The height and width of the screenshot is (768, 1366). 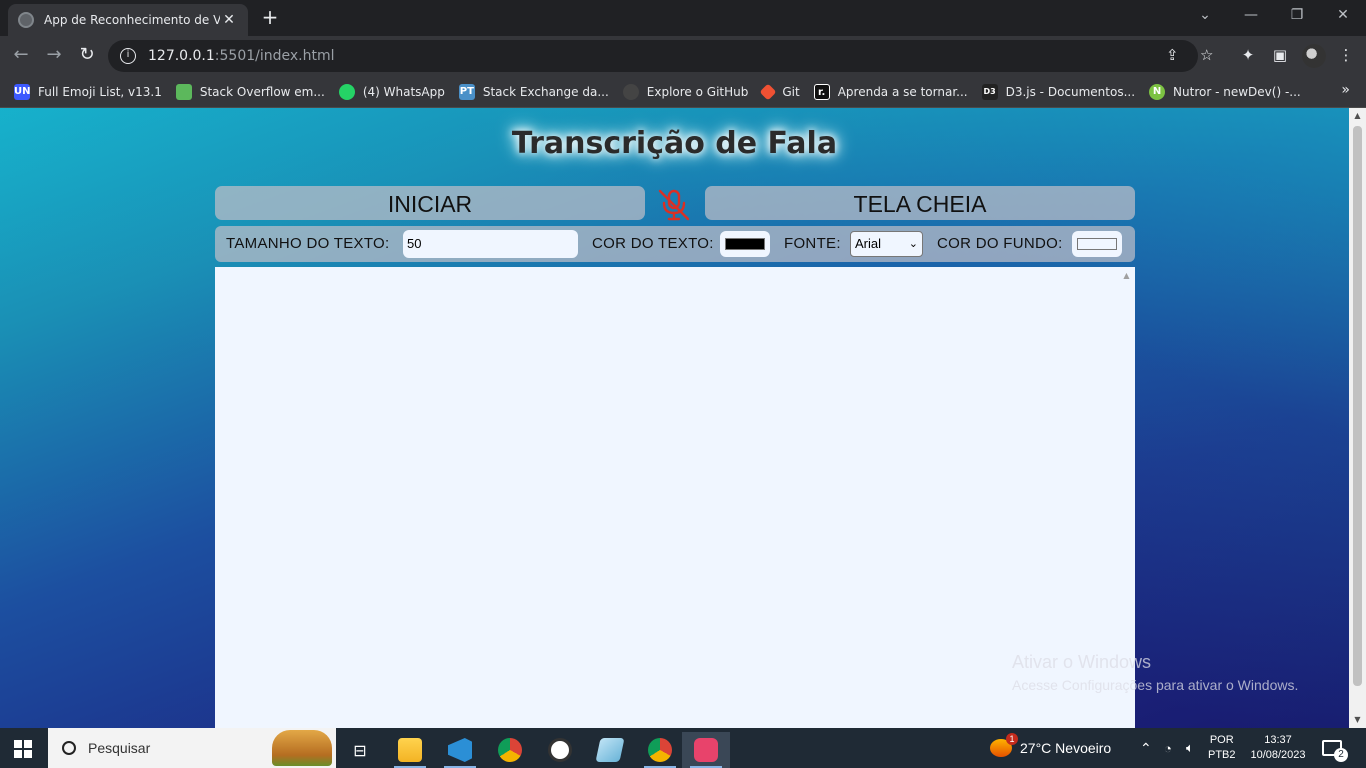 What do you see at coordinates (1205, 16) in the screenshot?
I see `chevron-down-icon: ⌄` at bounding box center [1205, 16].